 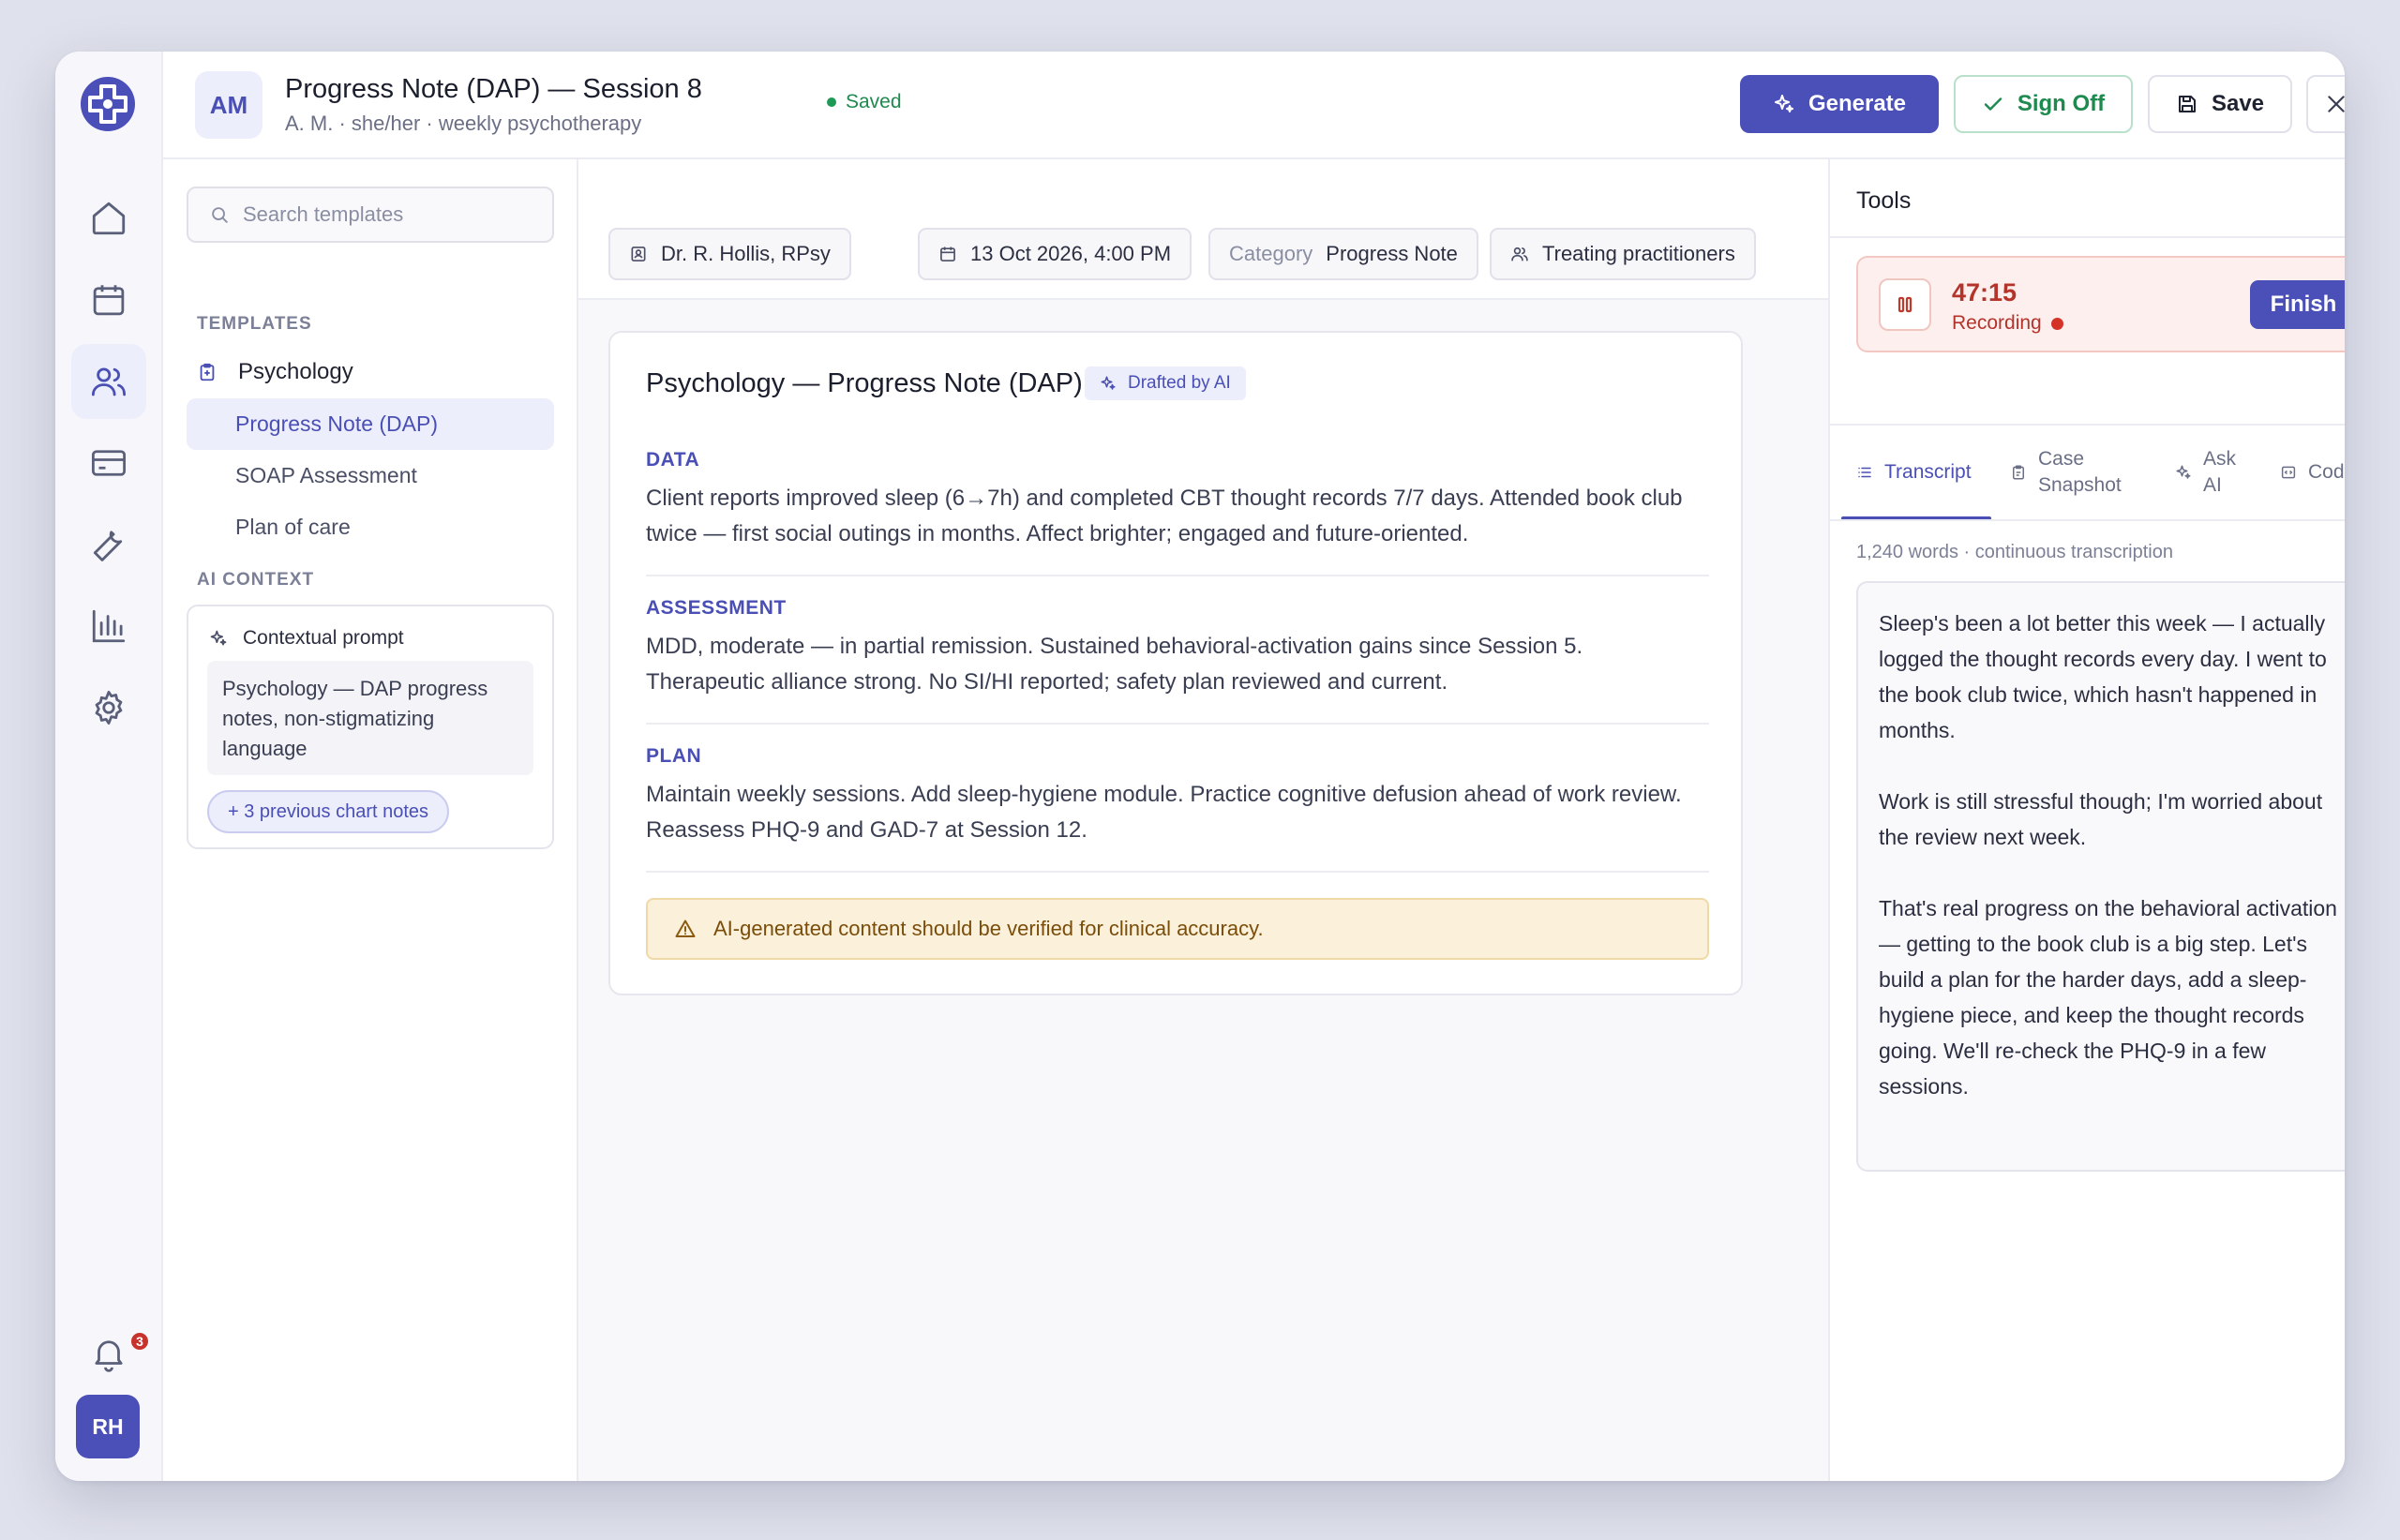 I want to click on rail-settings-button, so click(x=108, y=708).